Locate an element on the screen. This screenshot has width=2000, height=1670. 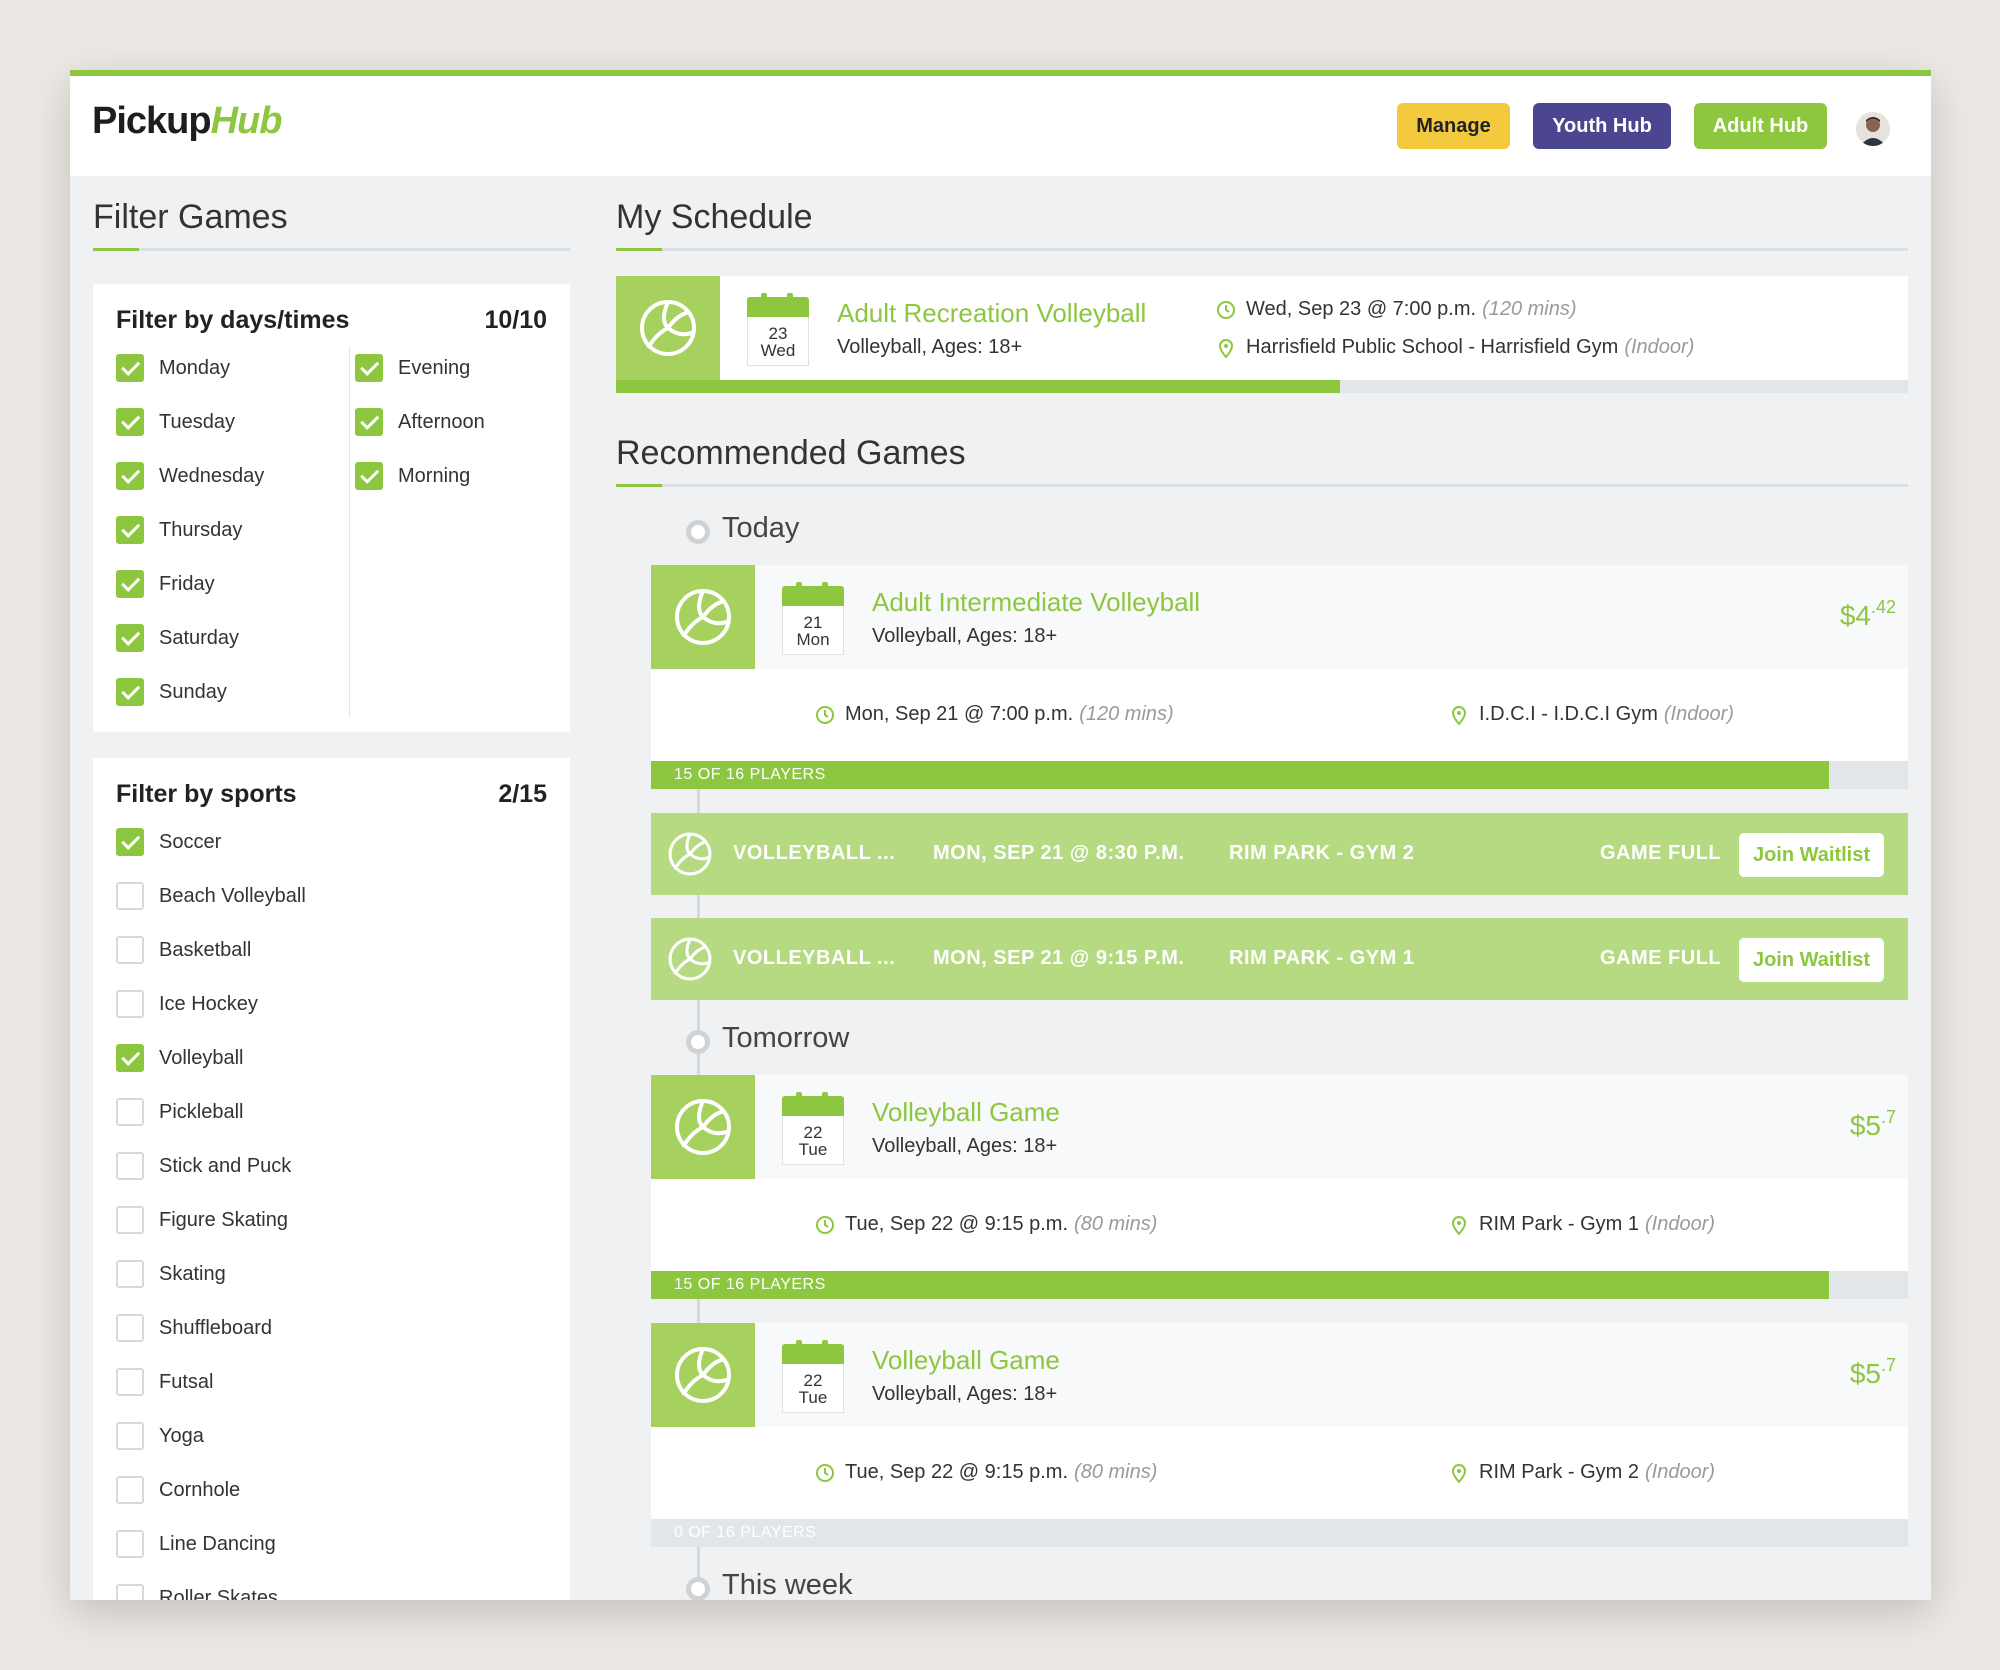
adult-hub-button: Adult Hub is located at coordinates (1760, 126).